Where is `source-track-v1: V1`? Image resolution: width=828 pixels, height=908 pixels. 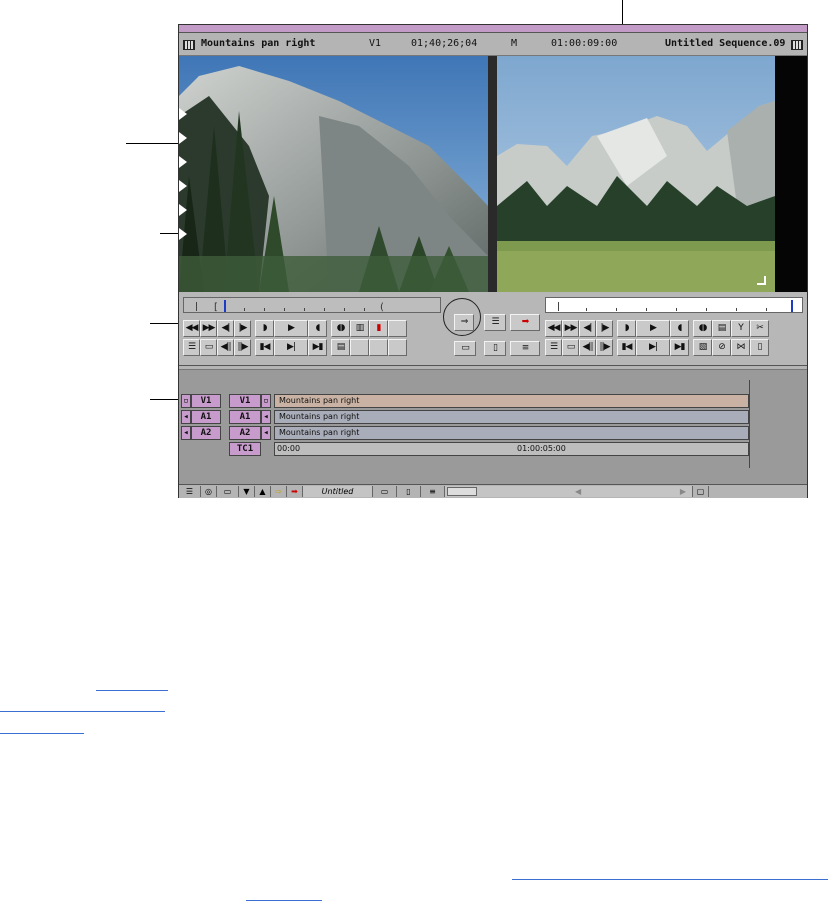 source-track-v1: V1 is located at coordinates (206, 401).